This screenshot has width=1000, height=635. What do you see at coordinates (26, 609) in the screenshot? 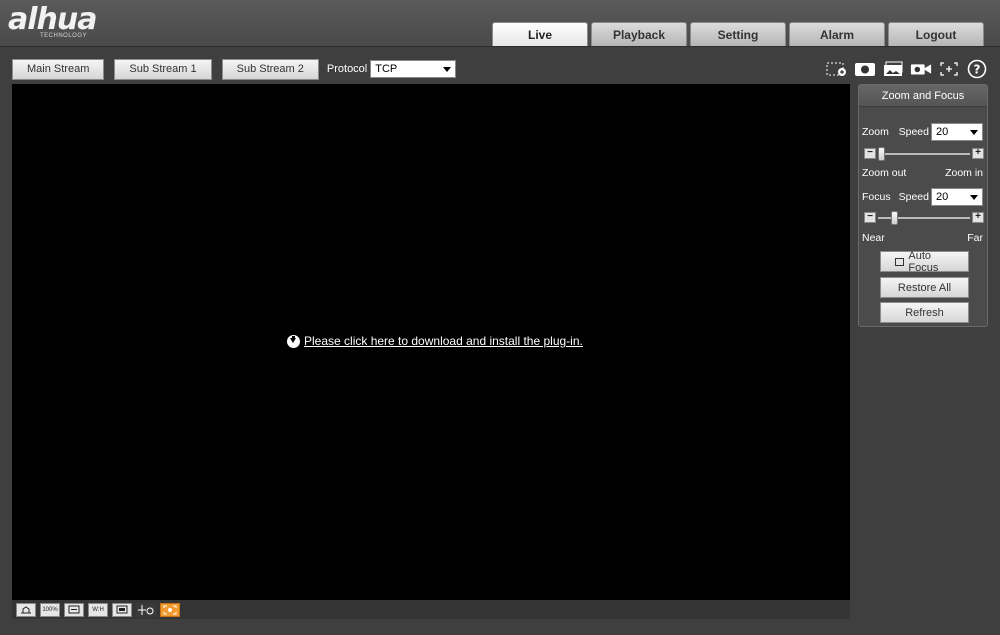
I see `restore-icon` at bounding box center [26, 609].